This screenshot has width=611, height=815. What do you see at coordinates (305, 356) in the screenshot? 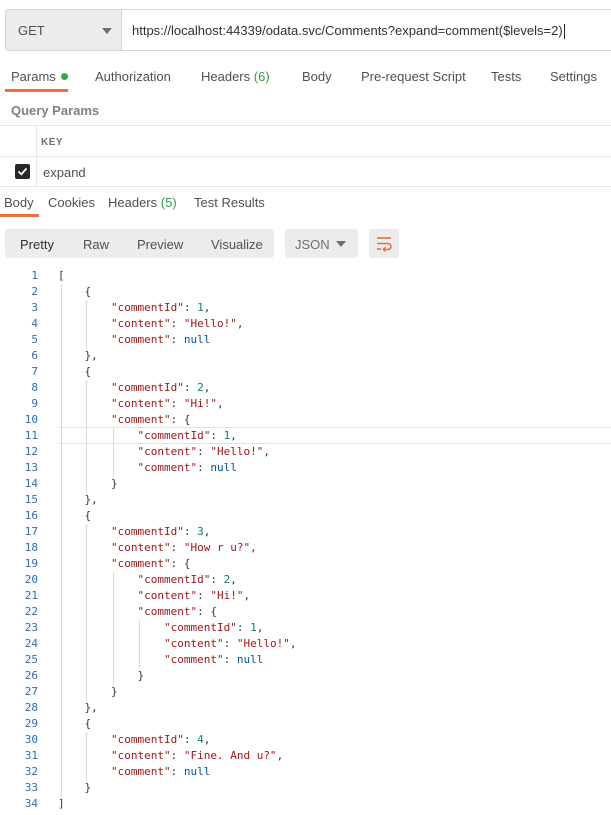
I see `code-line: 6 },` at bounding box center [305, 356].